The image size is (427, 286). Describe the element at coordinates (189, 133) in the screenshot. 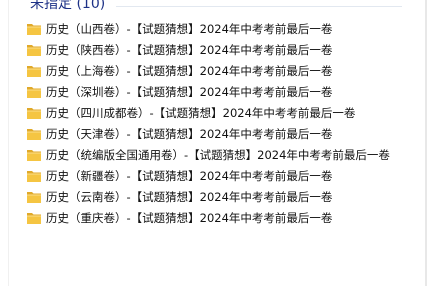

I see `folder-item-label: 历史（天津卷）-【试题猜想】2024年中考考前最后一卷` at that location.